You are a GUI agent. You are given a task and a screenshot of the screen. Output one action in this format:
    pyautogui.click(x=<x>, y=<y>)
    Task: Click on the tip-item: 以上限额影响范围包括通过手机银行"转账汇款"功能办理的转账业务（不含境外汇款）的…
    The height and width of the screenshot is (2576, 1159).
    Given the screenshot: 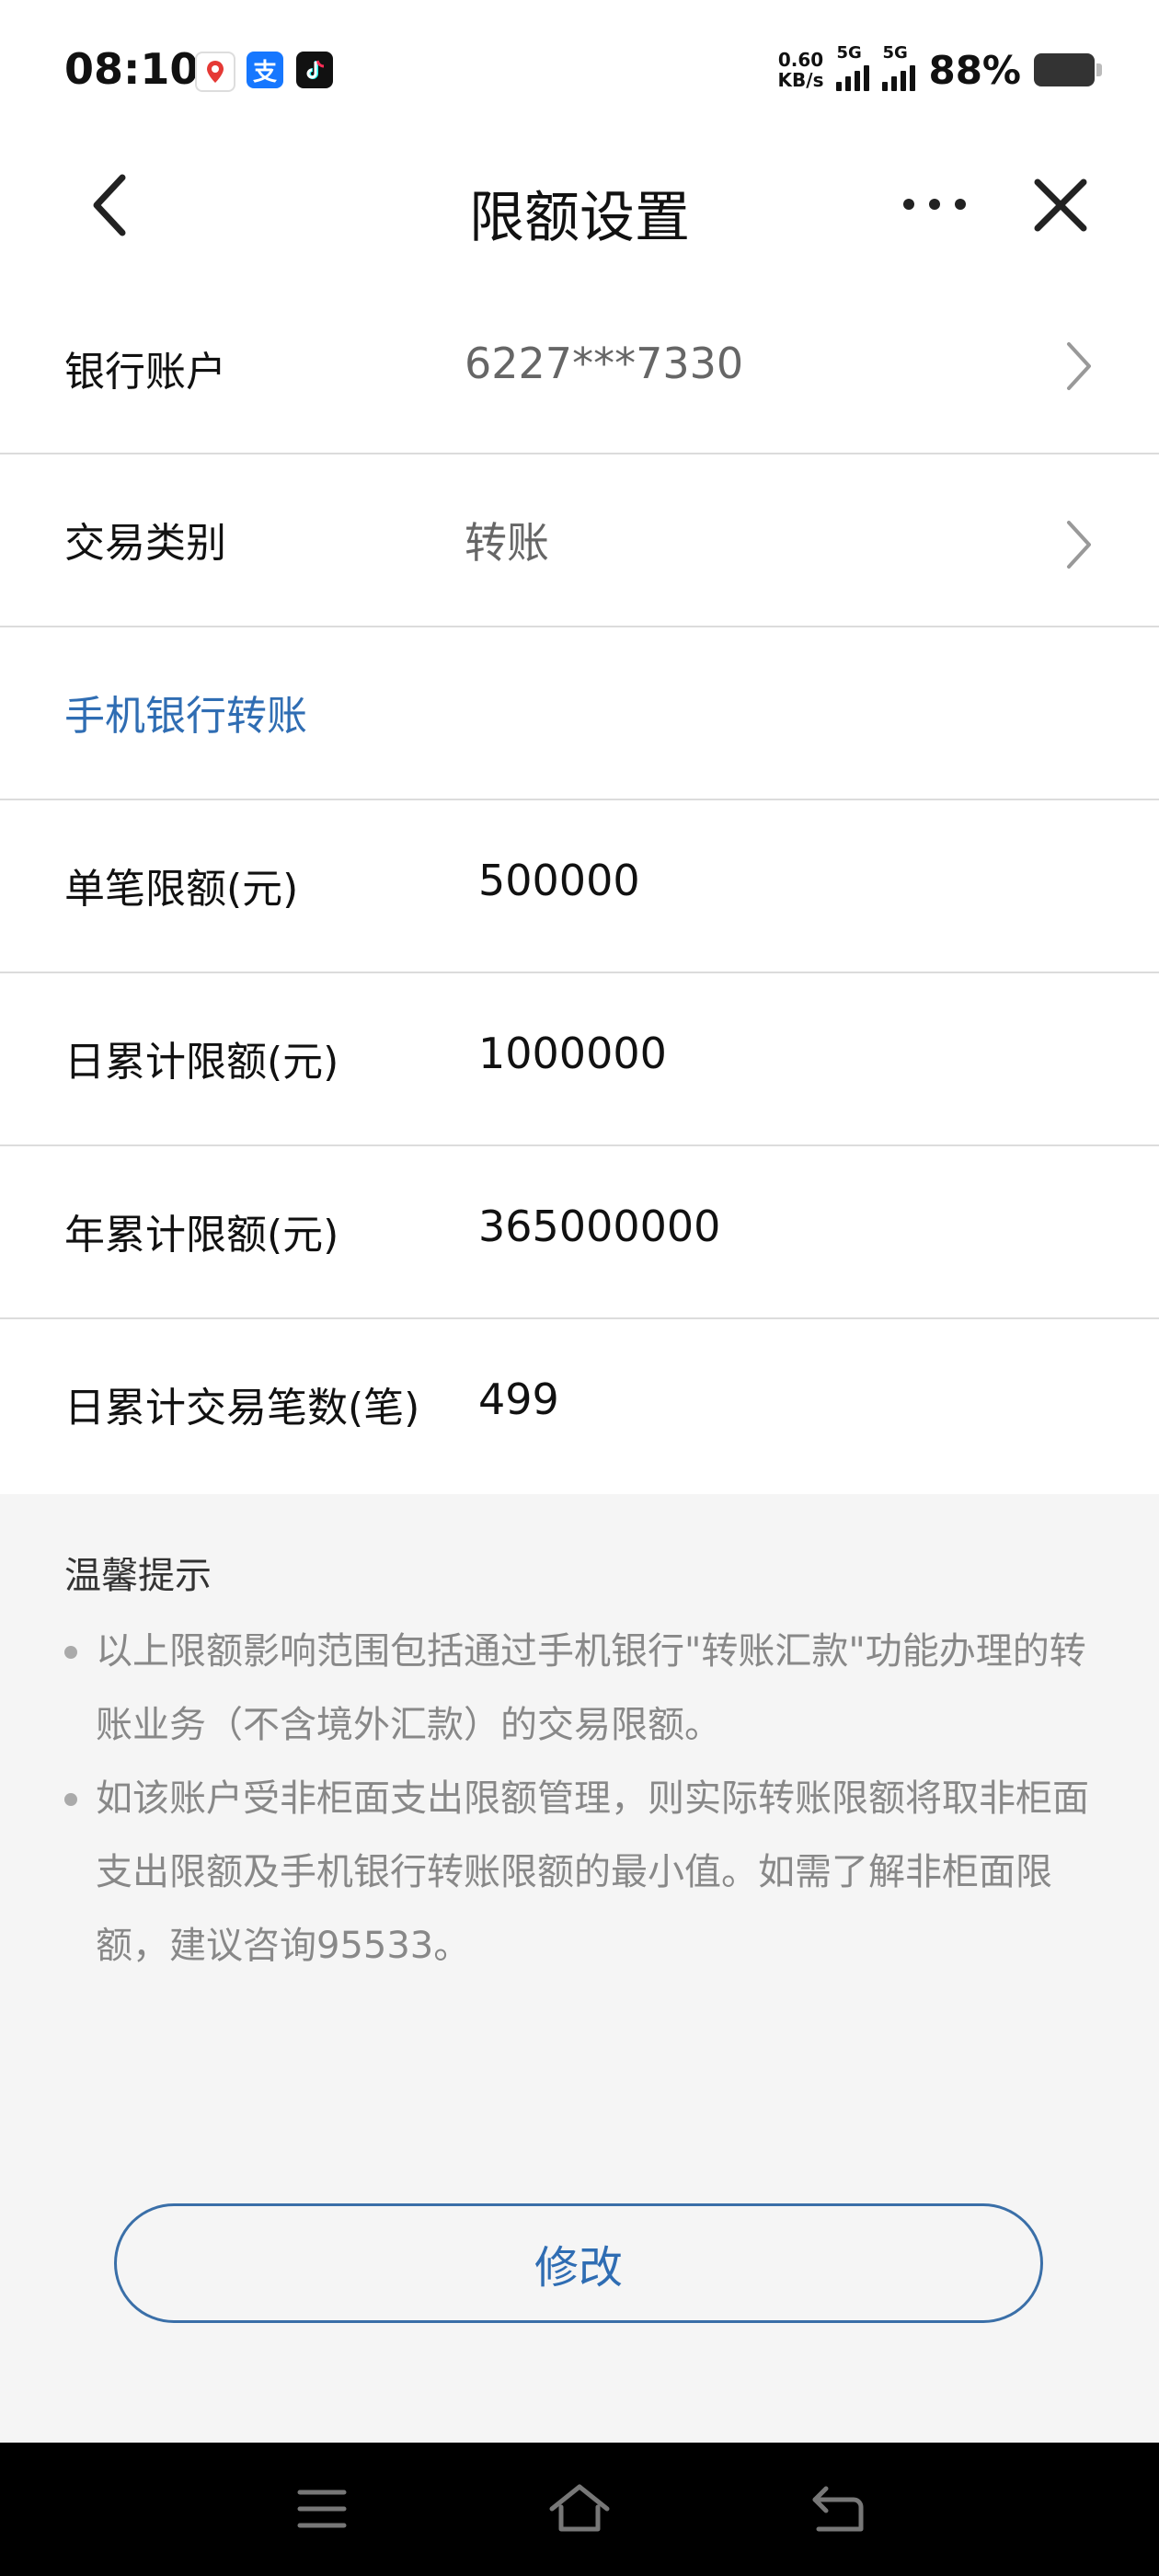 What is the action you would take?
    pyautogui.click(x=584, y=1688)
    